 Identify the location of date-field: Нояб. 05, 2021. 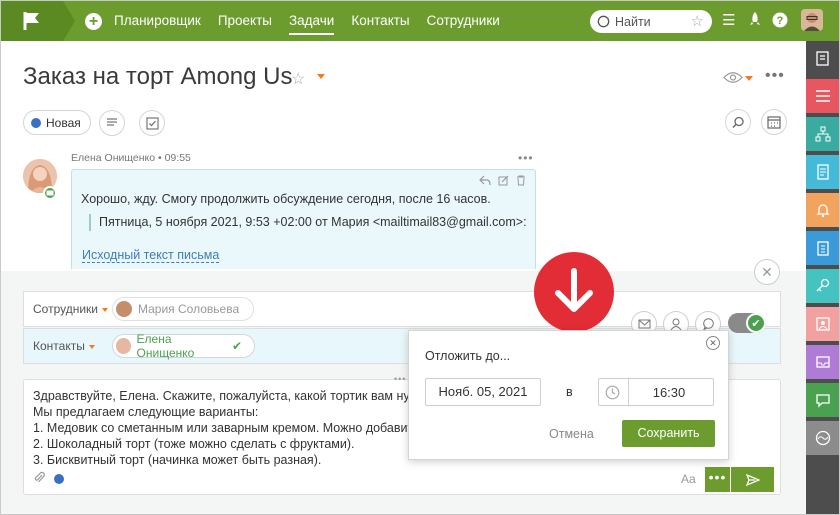
(483, 392).